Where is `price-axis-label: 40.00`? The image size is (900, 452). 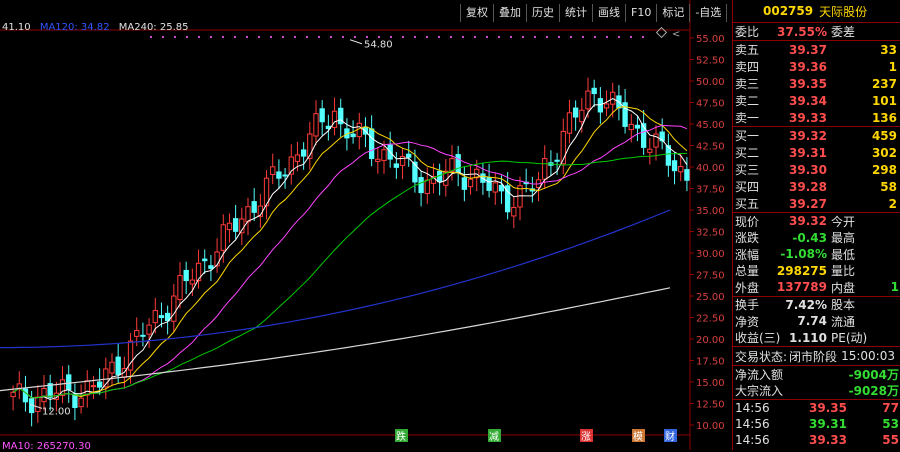 price-axis-label: 40.00 is located at coordinates (710, 168).